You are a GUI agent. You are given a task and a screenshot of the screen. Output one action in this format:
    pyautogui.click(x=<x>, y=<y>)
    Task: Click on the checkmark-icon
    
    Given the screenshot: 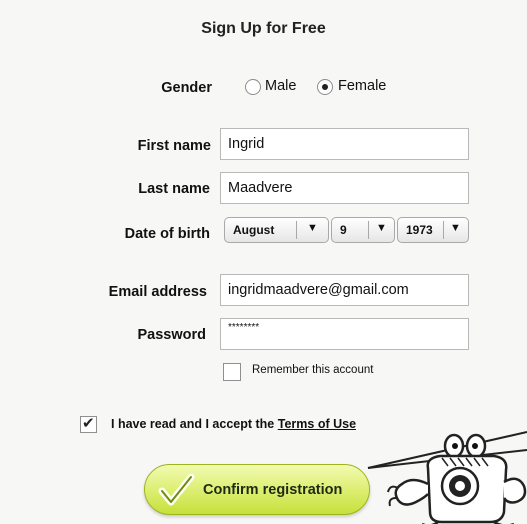 What is the action you would take?
    pyautogui.click(x=176, y=489)
    